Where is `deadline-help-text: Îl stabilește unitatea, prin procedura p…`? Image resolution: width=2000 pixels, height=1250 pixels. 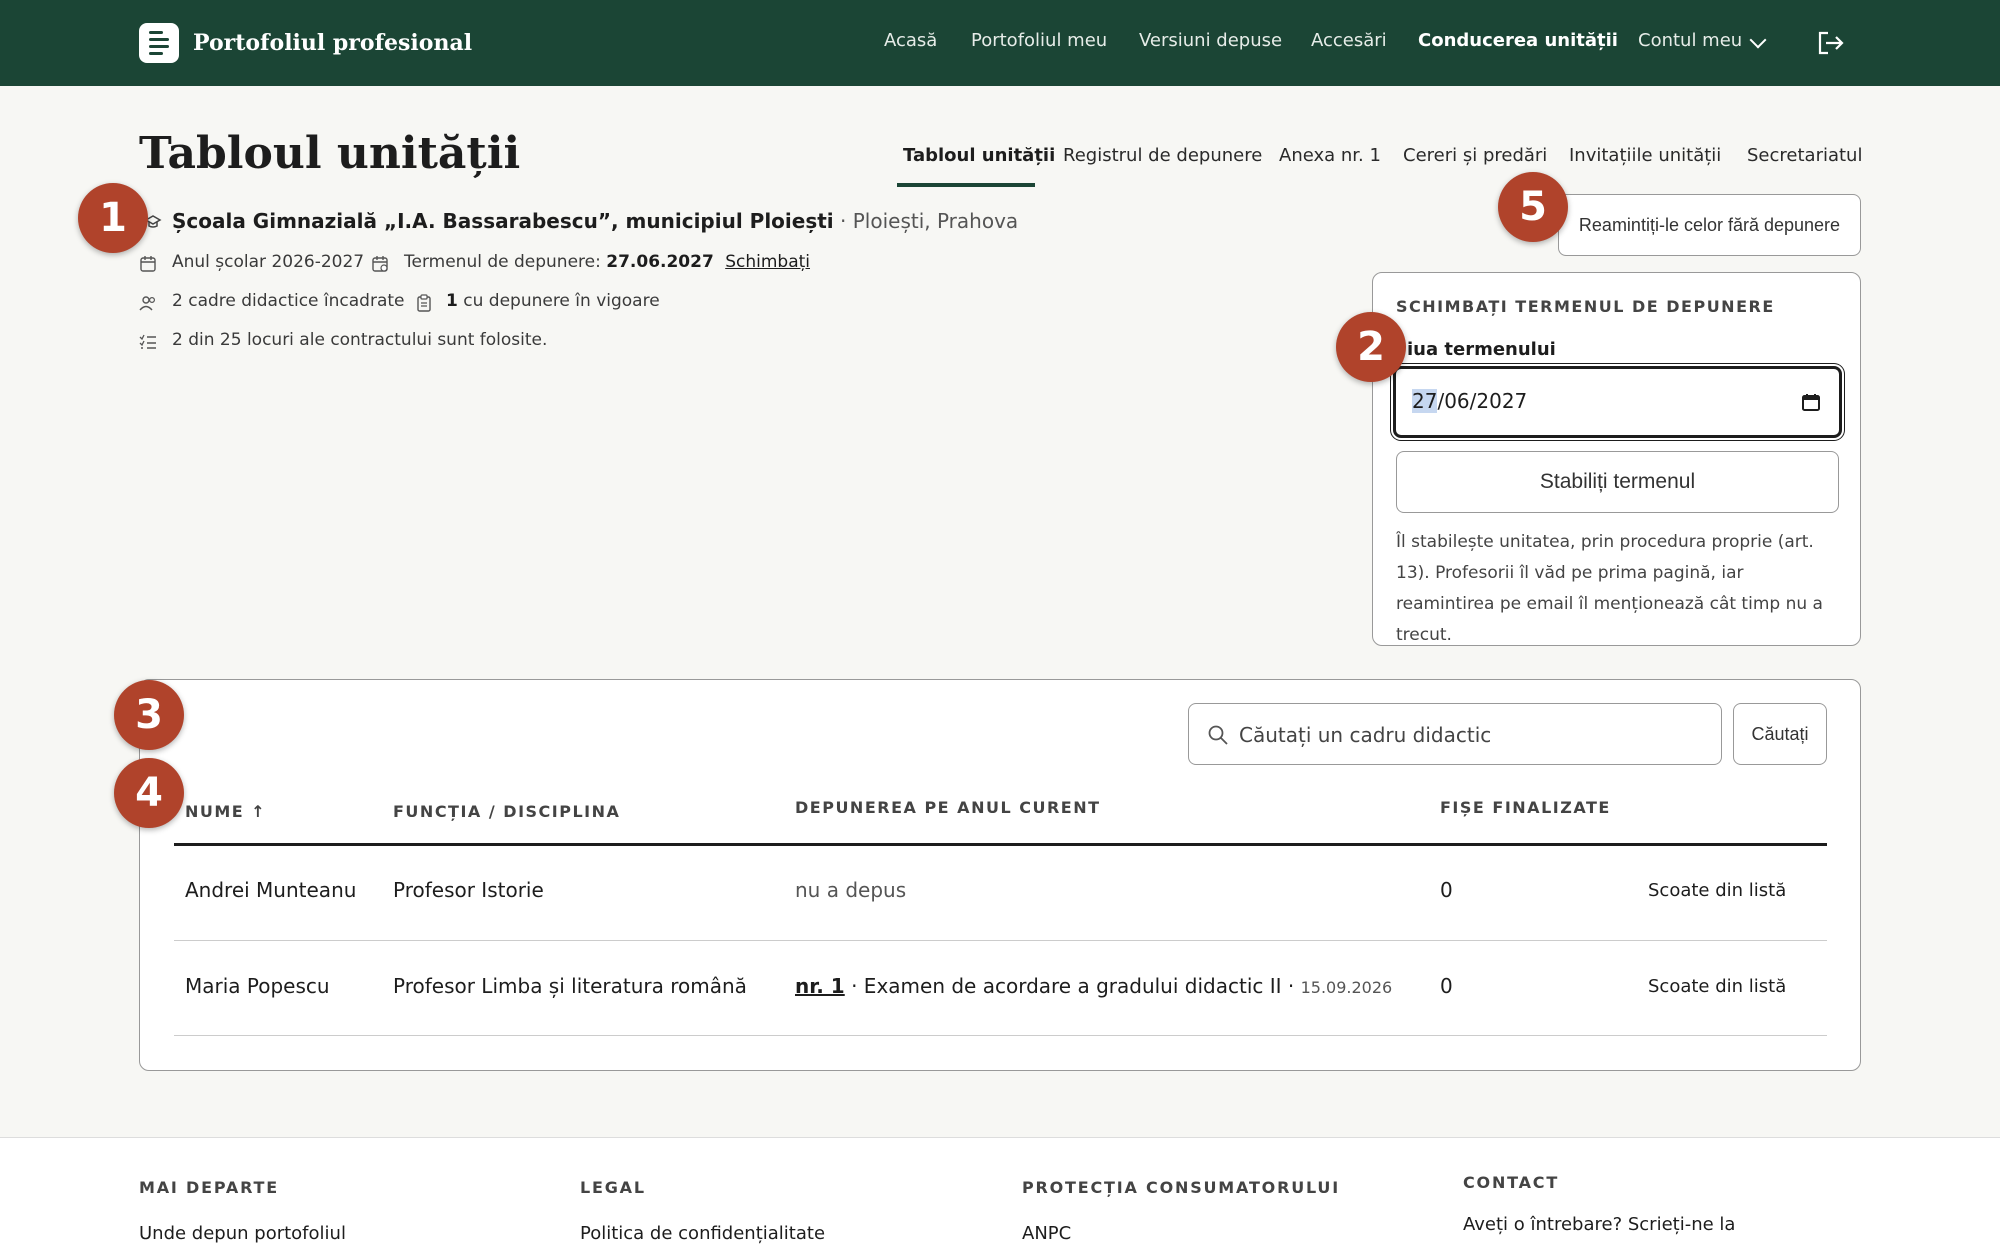 deadline-help-text: Îl stabilește unitatea, prin procedura p… is located at coordinates (1609, 588).